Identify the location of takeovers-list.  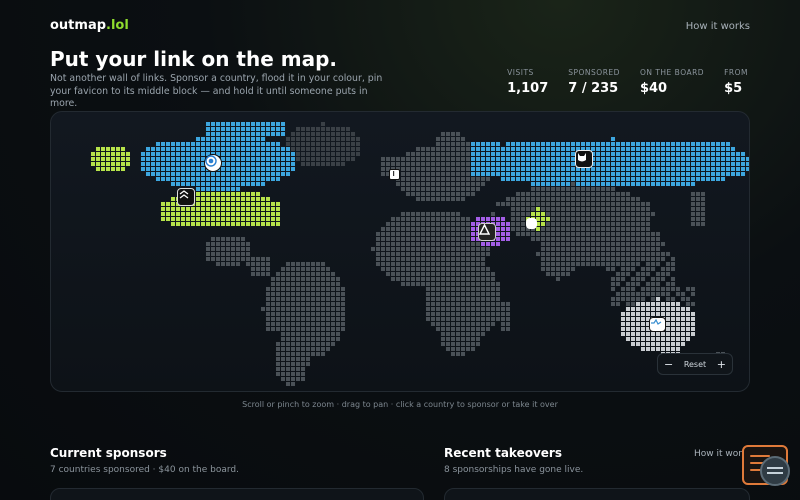
(597, 494).